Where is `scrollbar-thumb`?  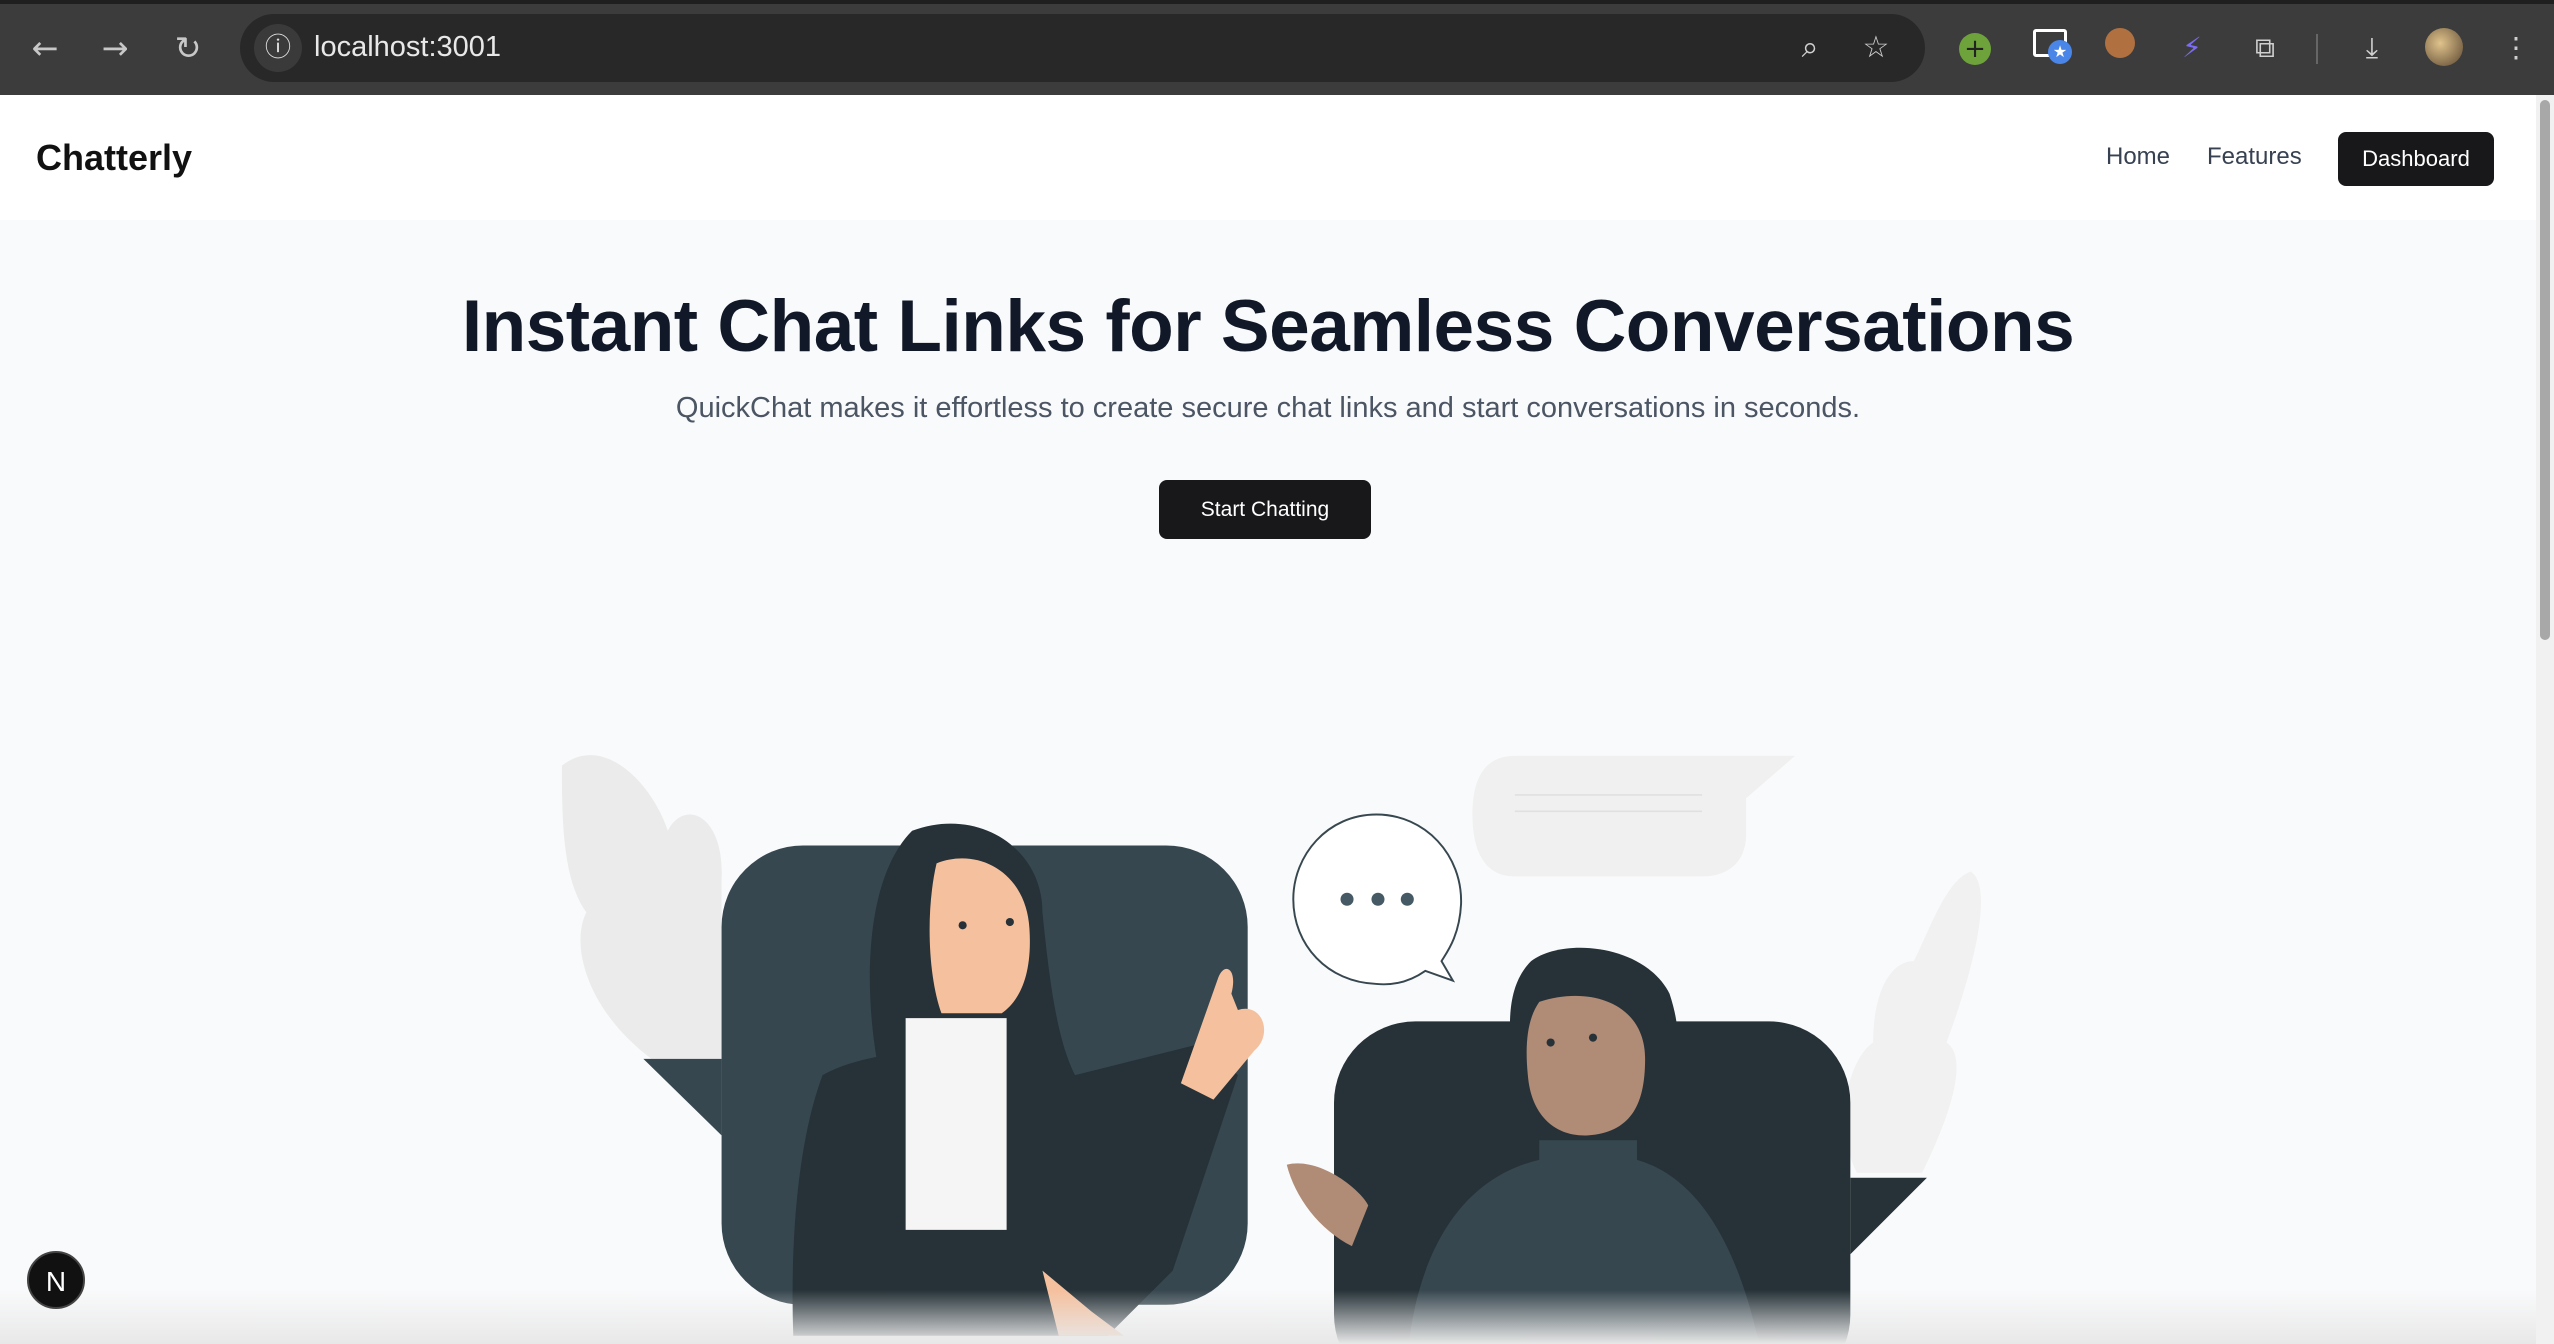
scrollbar-thumb is located at coordinates (2545, 370).